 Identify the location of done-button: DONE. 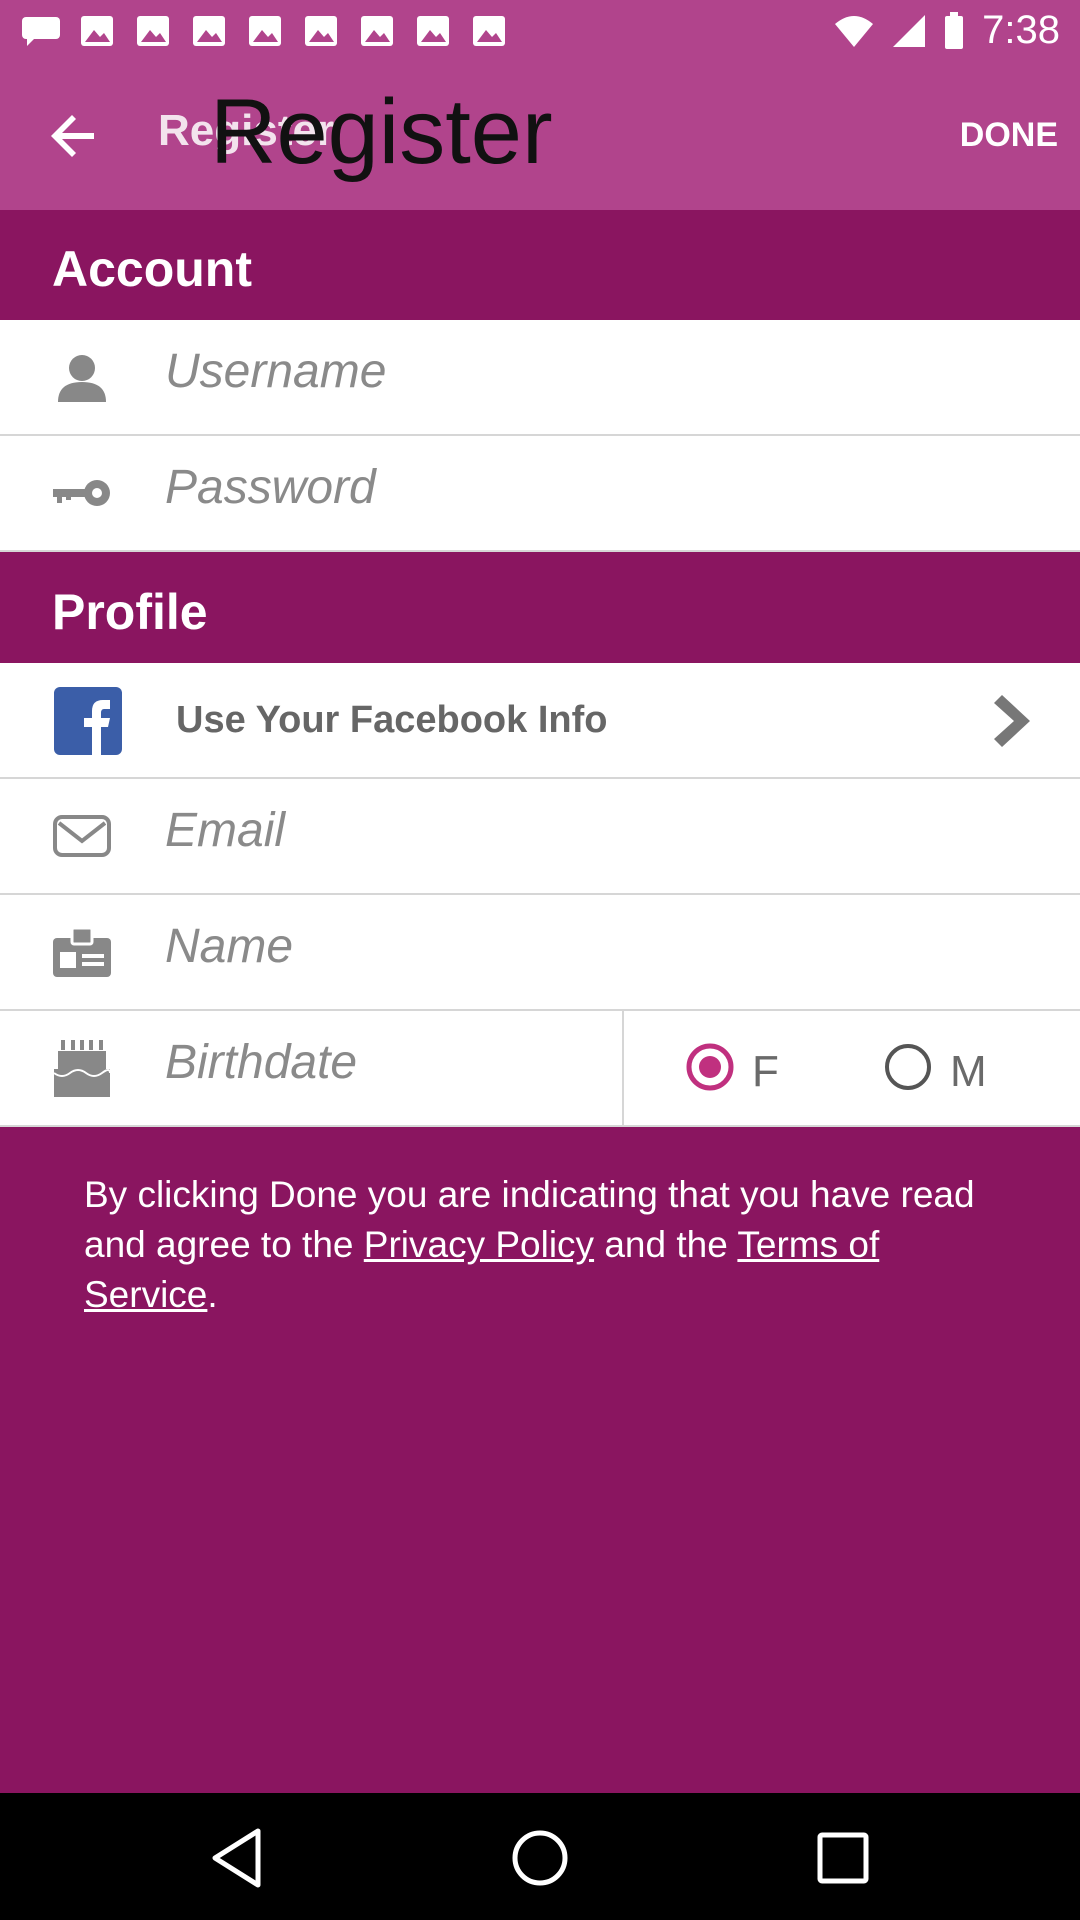
(1009, 135).